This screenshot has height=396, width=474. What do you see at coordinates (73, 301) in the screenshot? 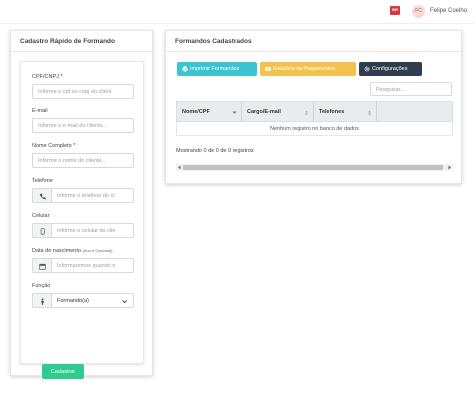
I see `role-value: Formando(a)` at bounding box center [73, 301].